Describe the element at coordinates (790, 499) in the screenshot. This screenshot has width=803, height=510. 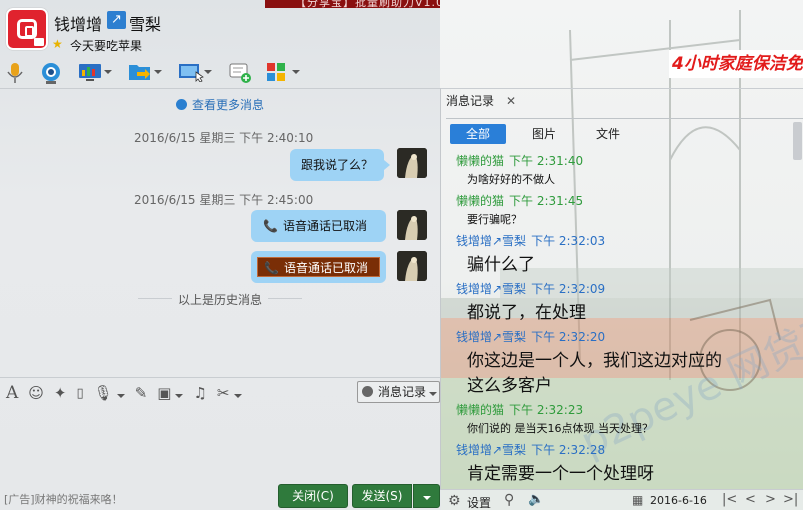
I see `last-page-icon: >|` at that location.